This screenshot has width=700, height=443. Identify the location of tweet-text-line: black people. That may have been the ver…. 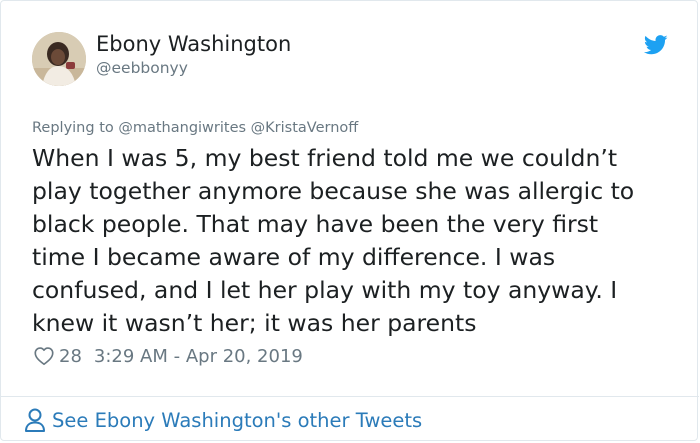
(315, 224).